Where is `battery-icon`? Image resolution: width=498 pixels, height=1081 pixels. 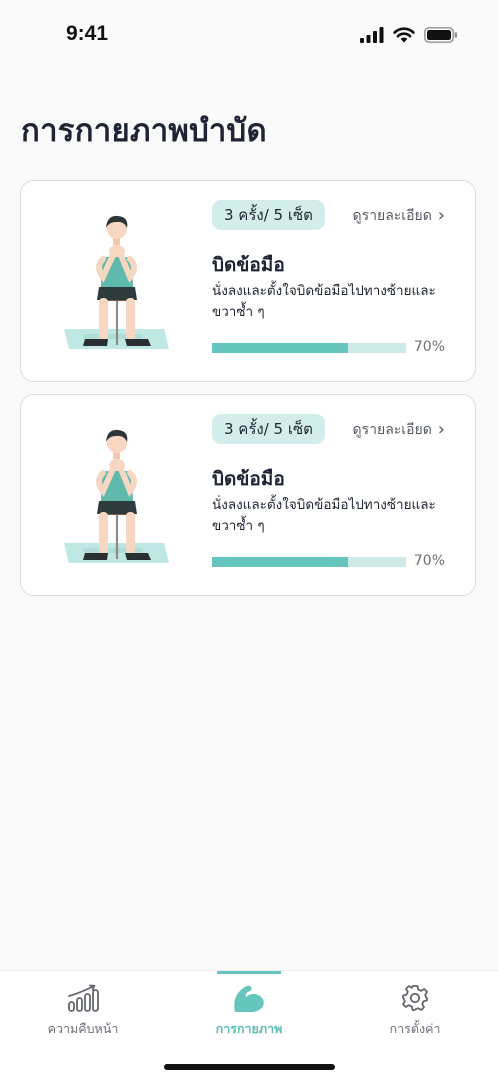 battery-icon is located at coordinates (440, 35).